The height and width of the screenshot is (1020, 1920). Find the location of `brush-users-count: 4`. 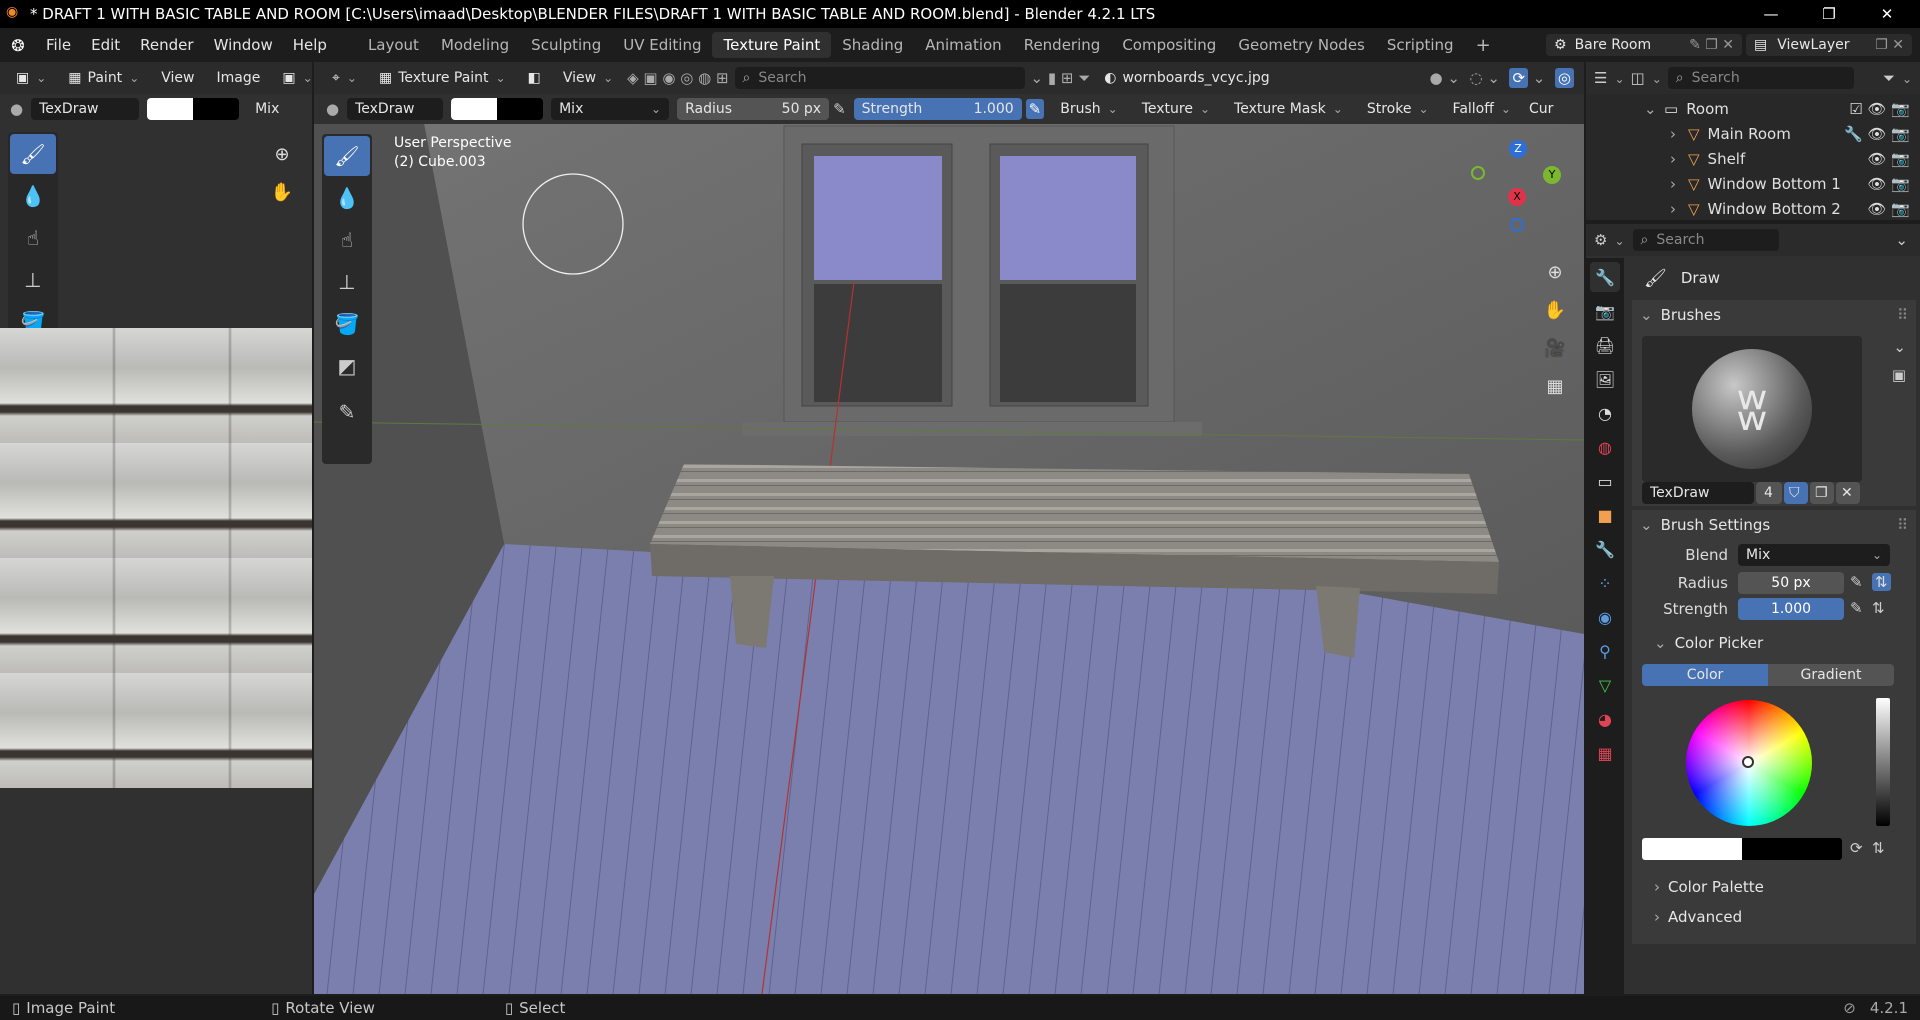

brush-users-count: 4 is located at coordinates (1769, 493).